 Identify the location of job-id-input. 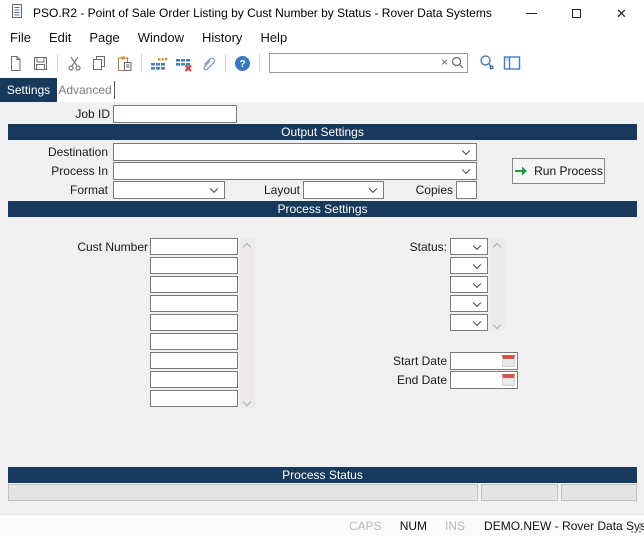
(175, 114).